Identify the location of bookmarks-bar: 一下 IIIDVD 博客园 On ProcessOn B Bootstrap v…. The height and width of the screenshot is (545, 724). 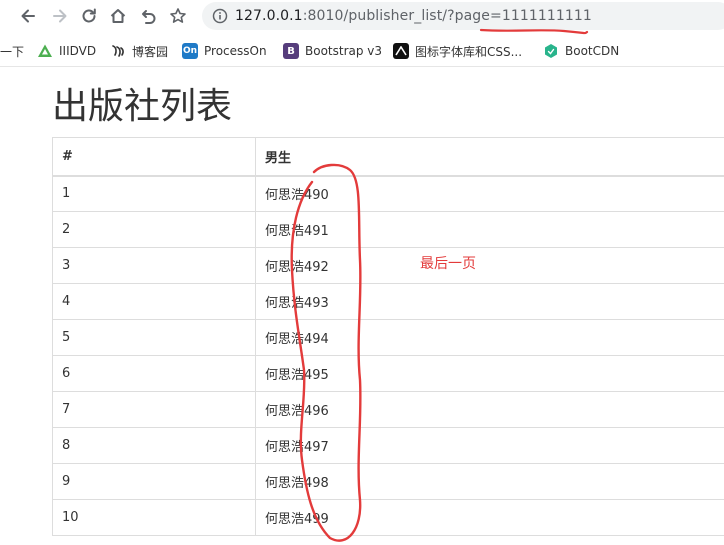
(362, 51).